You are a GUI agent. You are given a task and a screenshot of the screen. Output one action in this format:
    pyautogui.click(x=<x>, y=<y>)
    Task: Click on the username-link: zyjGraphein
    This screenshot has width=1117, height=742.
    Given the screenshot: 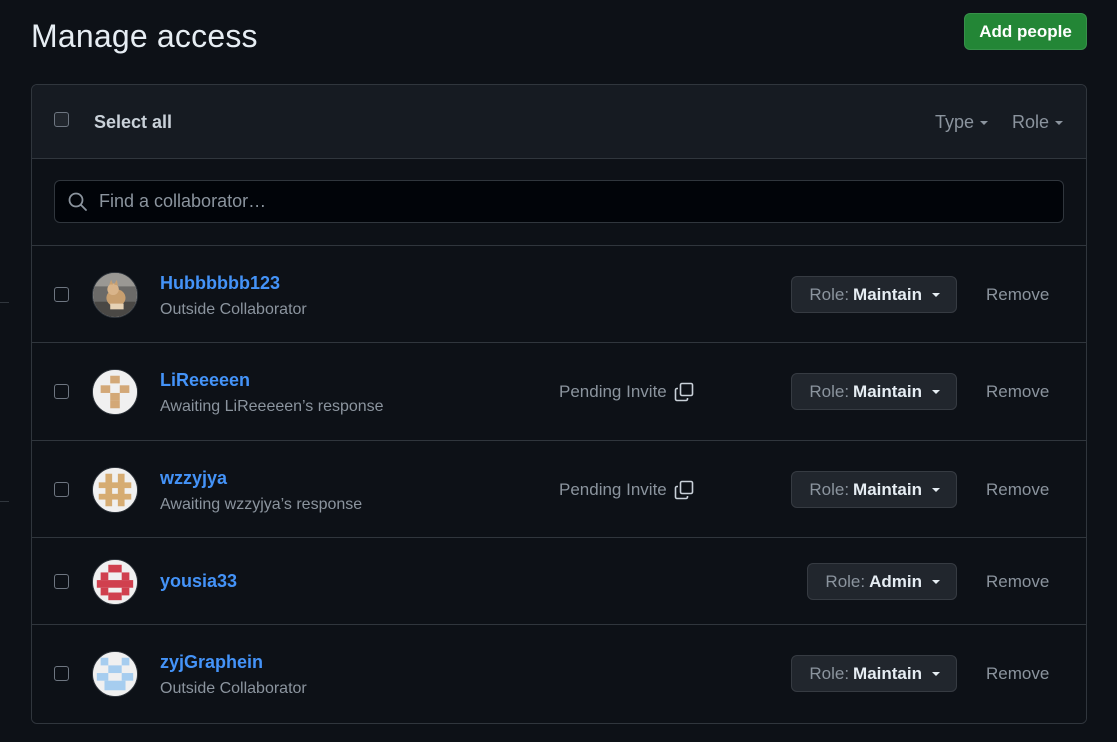 What is the action you would take?
    pyautogui.click(x=211, y=662)
    